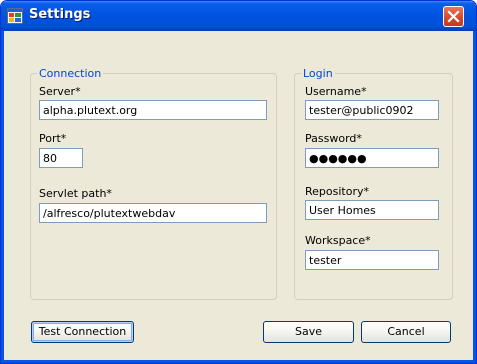 The image size is (477, 364). What do you see at coordinates (372, 158) in the screenshot?
I see `password-input: ●●●●●●` at bounding box center [372, 158].